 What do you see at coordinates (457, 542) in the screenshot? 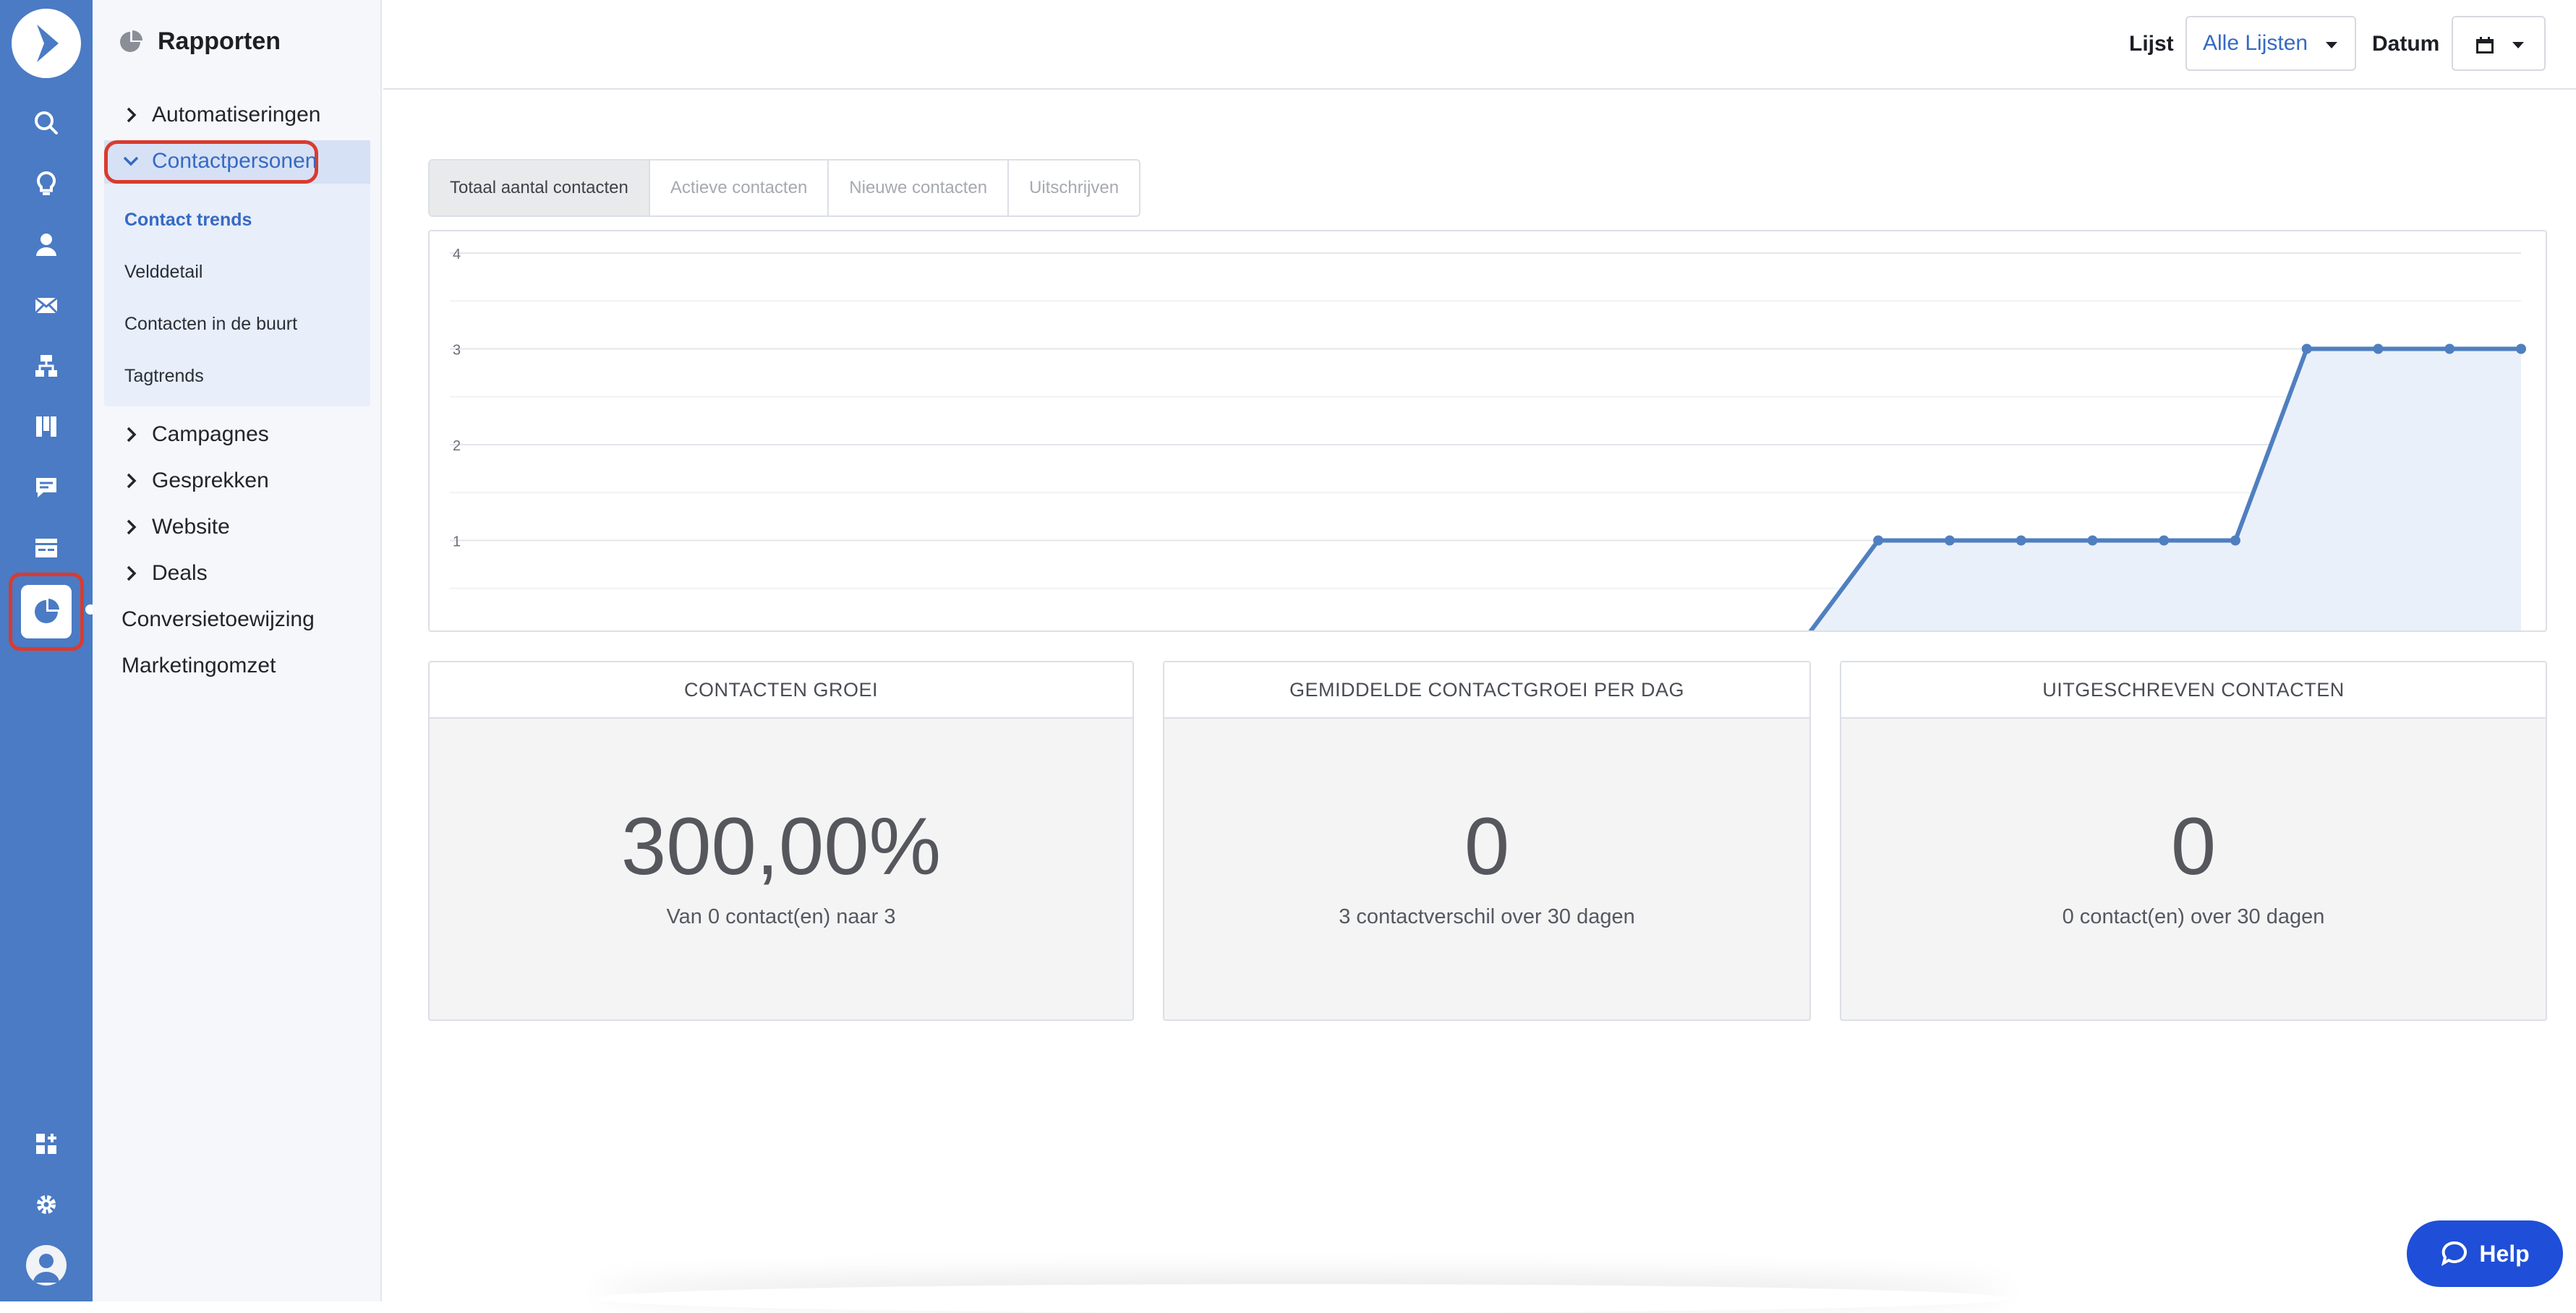
I see `y-tick-label: 1` at bounding box center [457, 542].